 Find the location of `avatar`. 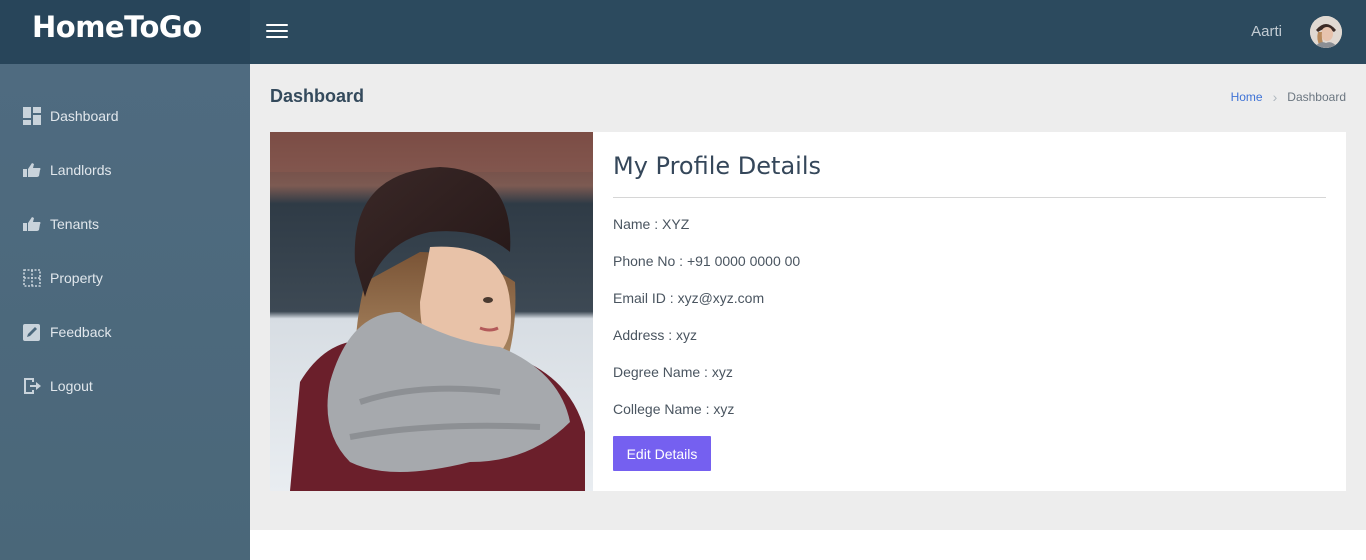

avatar is located at coordinates (1326, 32).